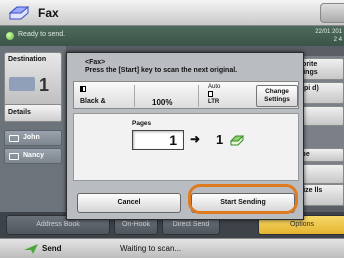 The height and width of the screenshot is (258, 344). Describe the element at coordinates (210, 94) in the screenshot. I see `paper-icon` at that location.